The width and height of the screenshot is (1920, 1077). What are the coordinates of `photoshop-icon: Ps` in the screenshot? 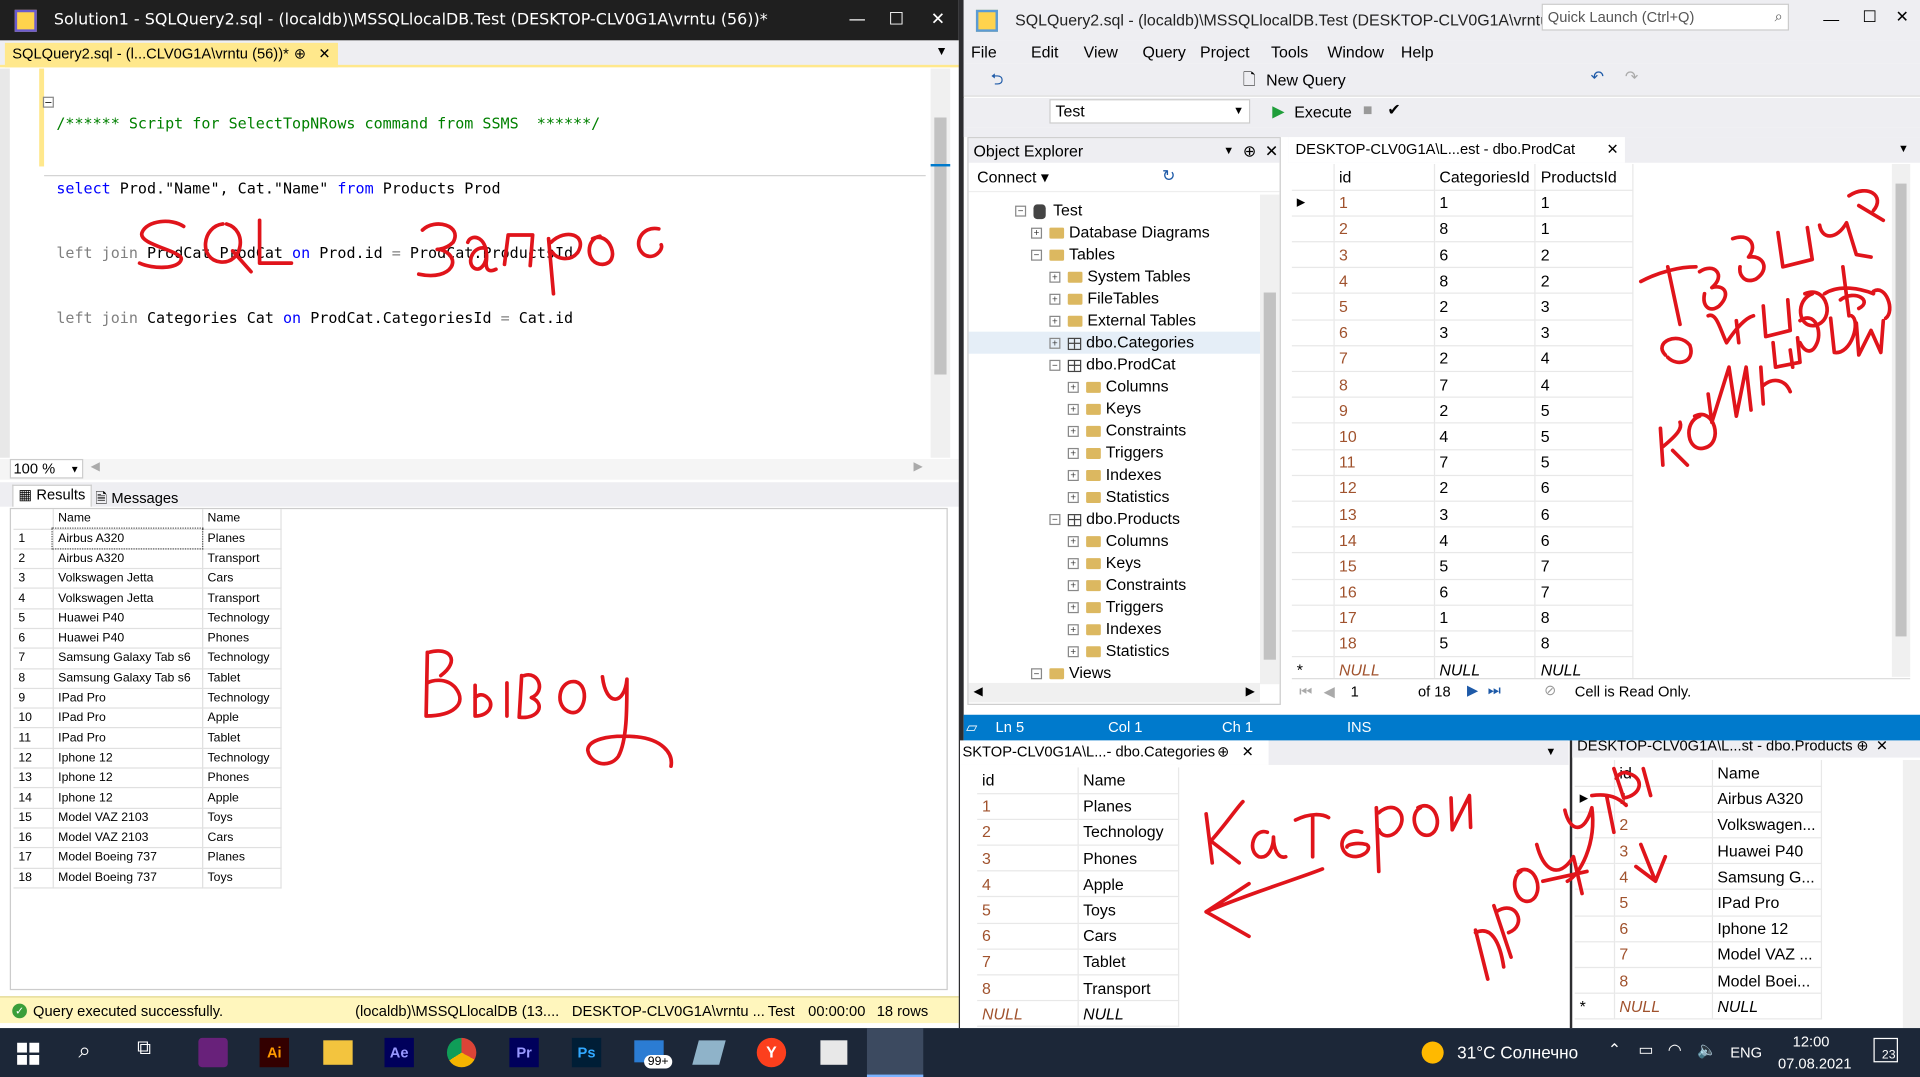 It's located at (586, 1052).